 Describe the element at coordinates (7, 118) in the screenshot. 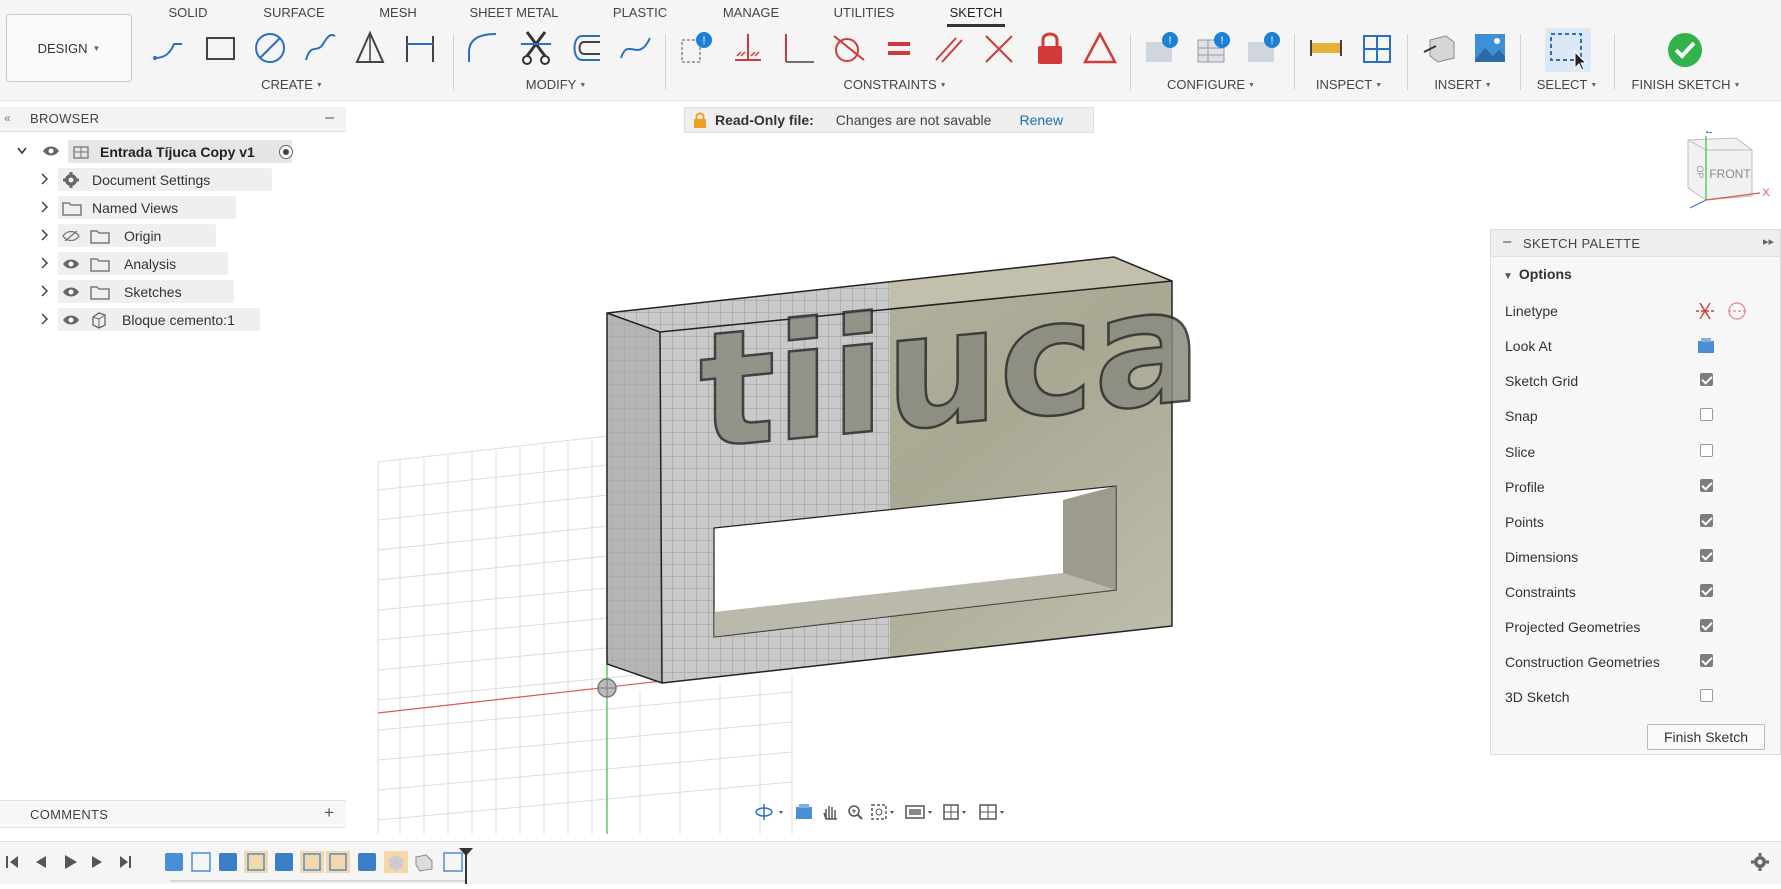

I see `collapse-panel-icon: «` at that location.